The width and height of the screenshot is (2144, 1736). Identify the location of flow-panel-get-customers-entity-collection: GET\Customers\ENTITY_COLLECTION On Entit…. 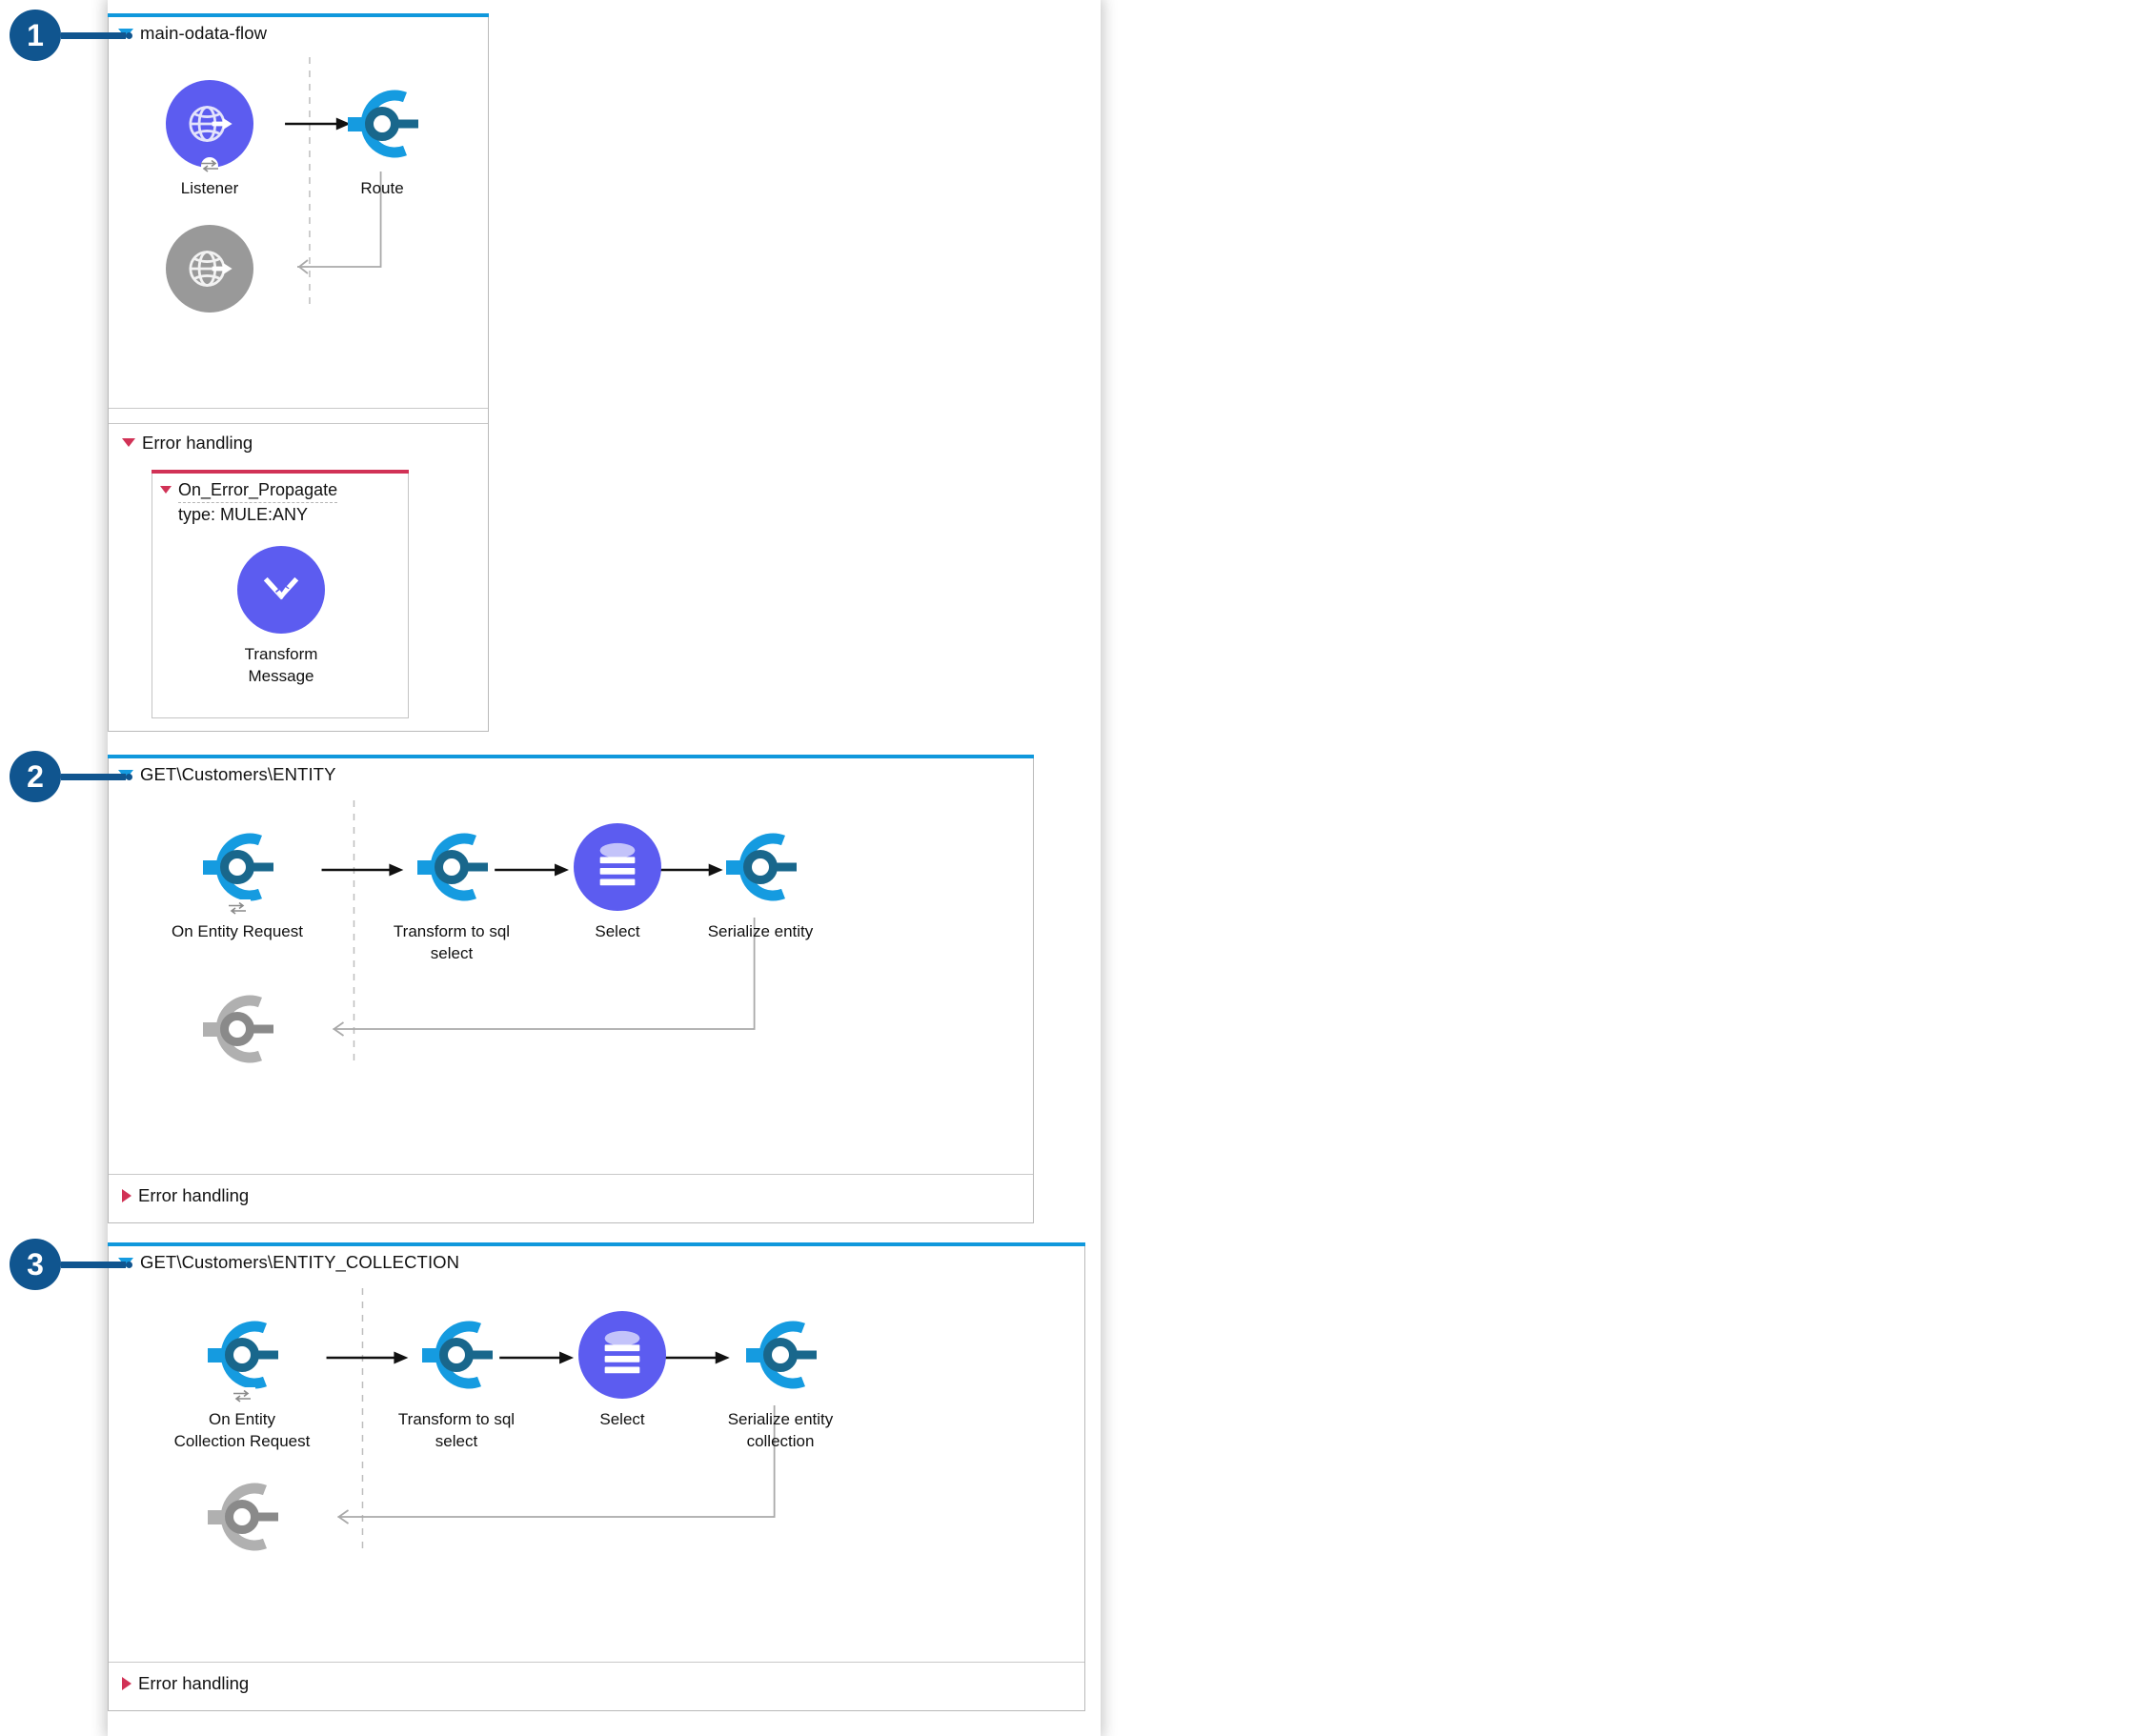
(596, 1476).